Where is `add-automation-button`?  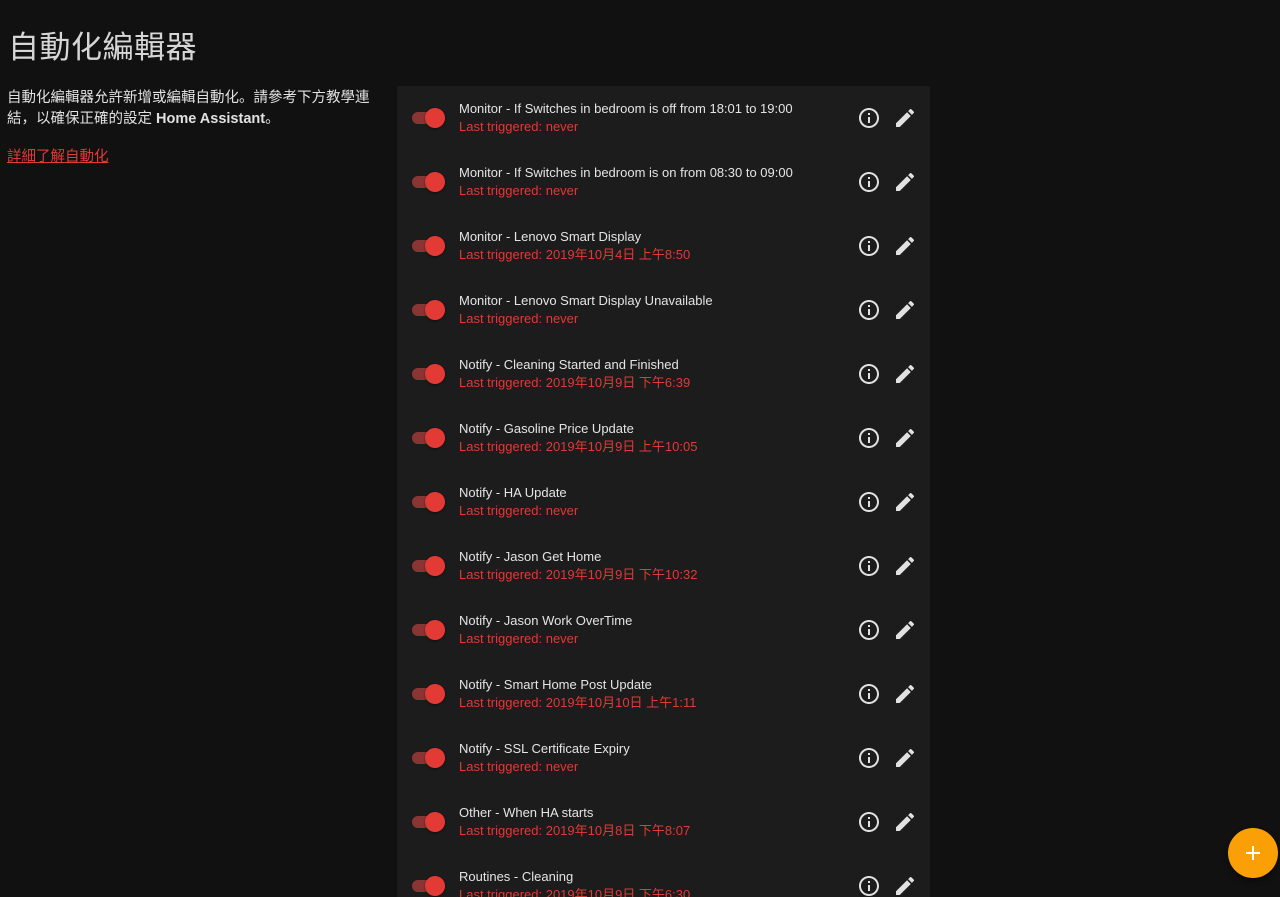 add-automation-button is located at coordinates (1253, 853).